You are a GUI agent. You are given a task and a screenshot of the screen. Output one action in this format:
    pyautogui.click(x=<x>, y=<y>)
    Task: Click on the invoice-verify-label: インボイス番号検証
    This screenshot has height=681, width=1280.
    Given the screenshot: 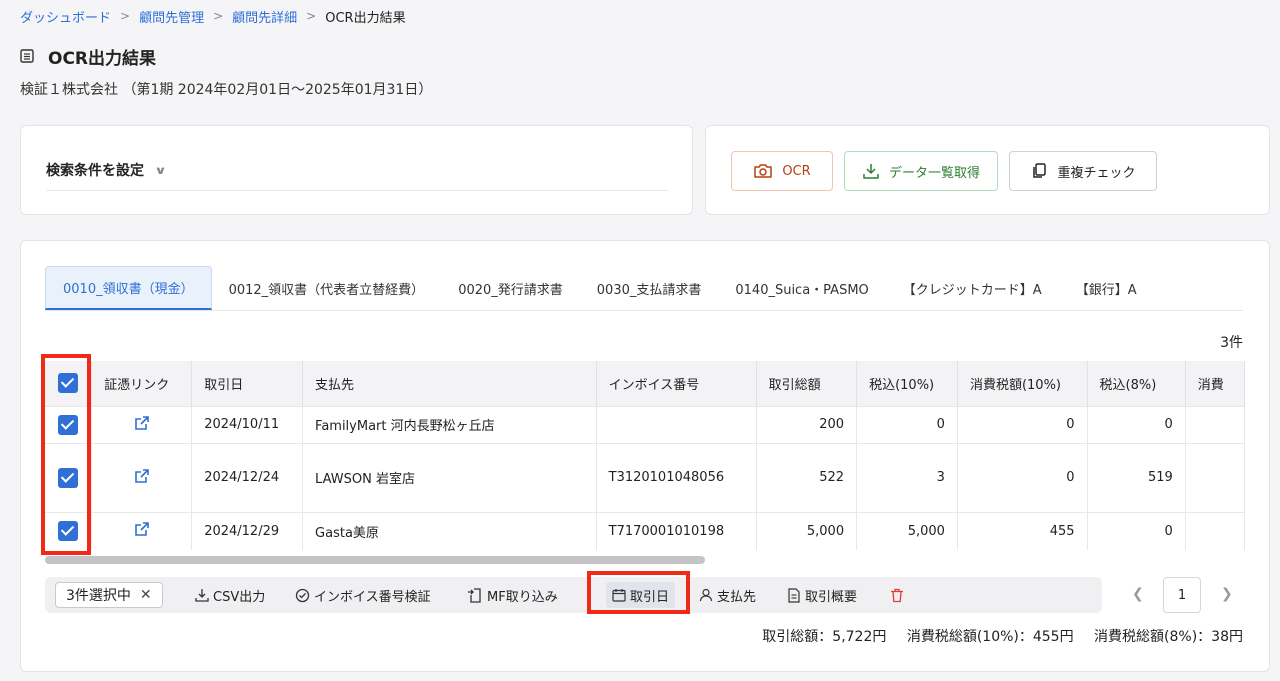 What is the action you would take?
    pyautogui.click(x=372, y=597)
    